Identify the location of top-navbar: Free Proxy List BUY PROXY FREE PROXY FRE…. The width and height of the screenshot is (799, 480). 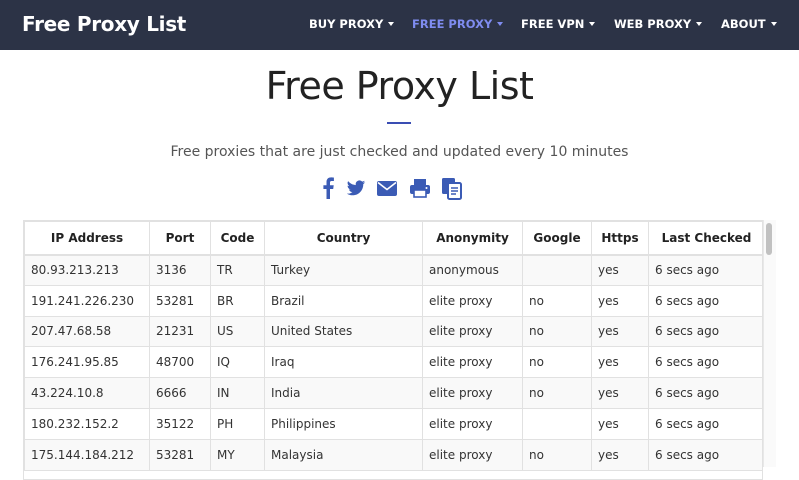
(399, 25).